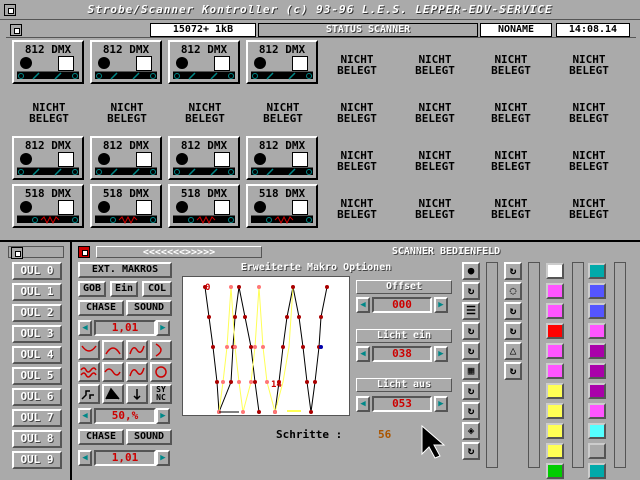  What do you see at coordinates (137, 350) in the screenshot?
I see `s-curve-icon` at bounding box center [137, 350].